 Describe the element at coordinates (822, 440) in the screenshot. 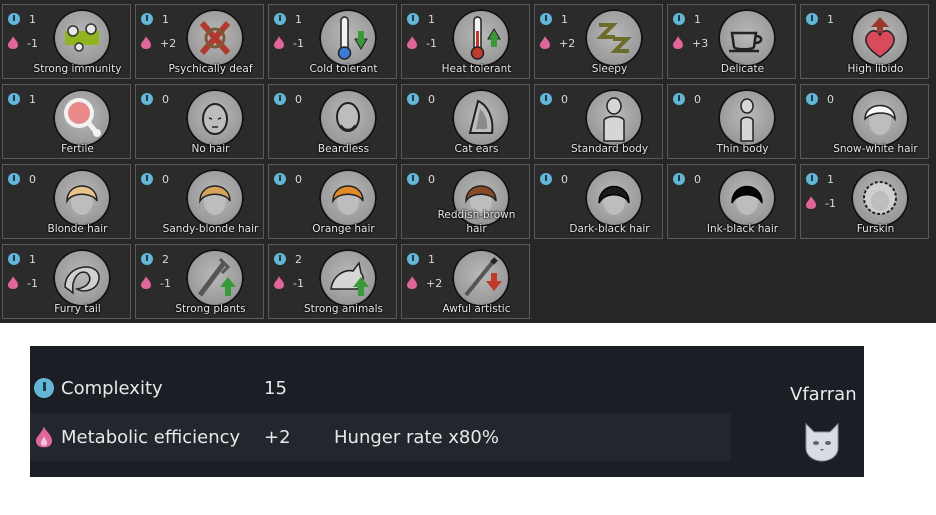

I see `cat-head-icon` at that location.